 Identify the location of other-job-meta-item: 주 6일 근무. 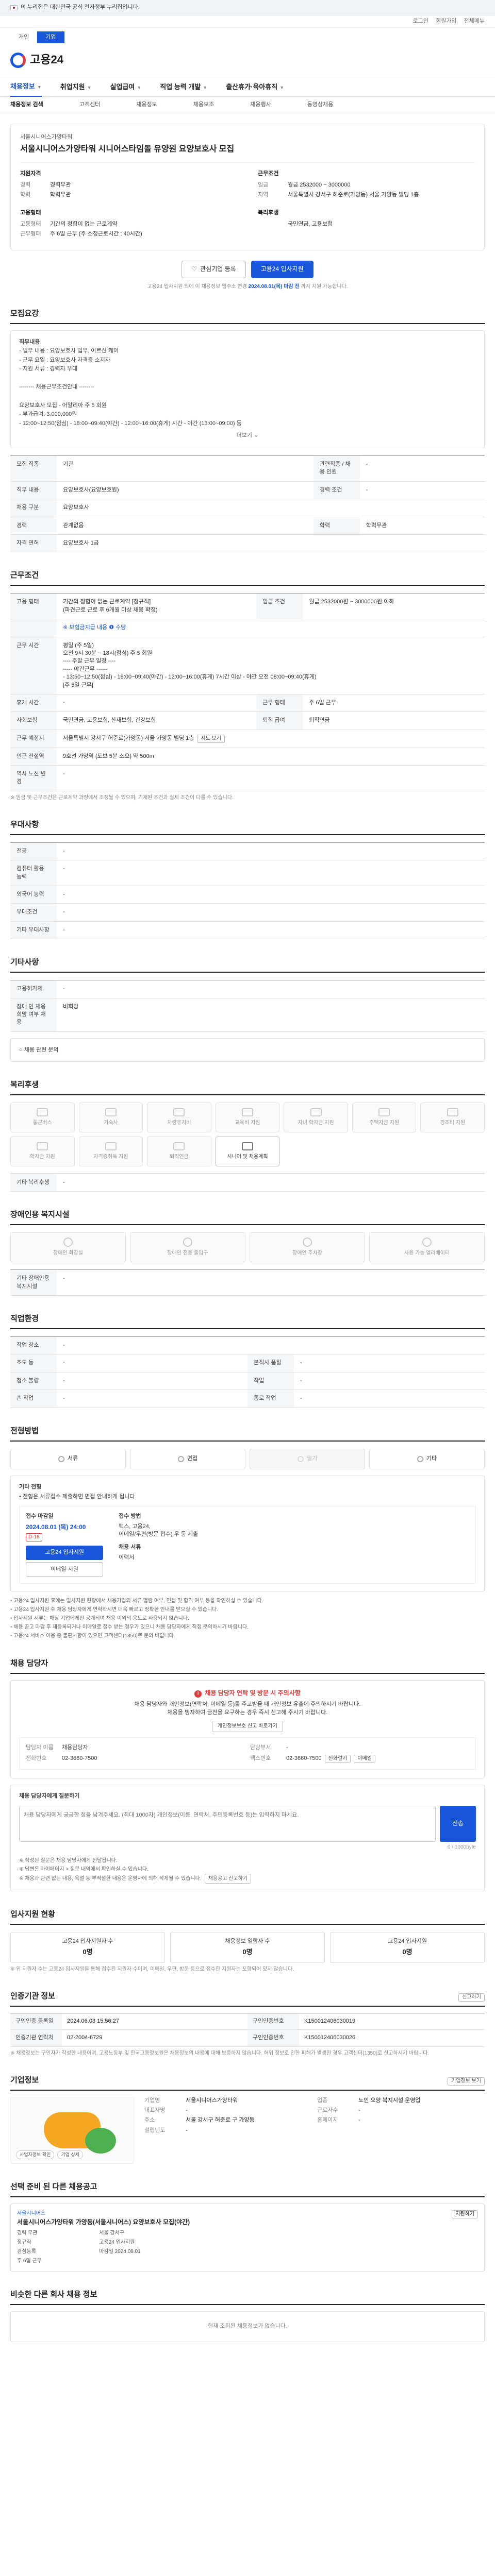
(29, 2261).